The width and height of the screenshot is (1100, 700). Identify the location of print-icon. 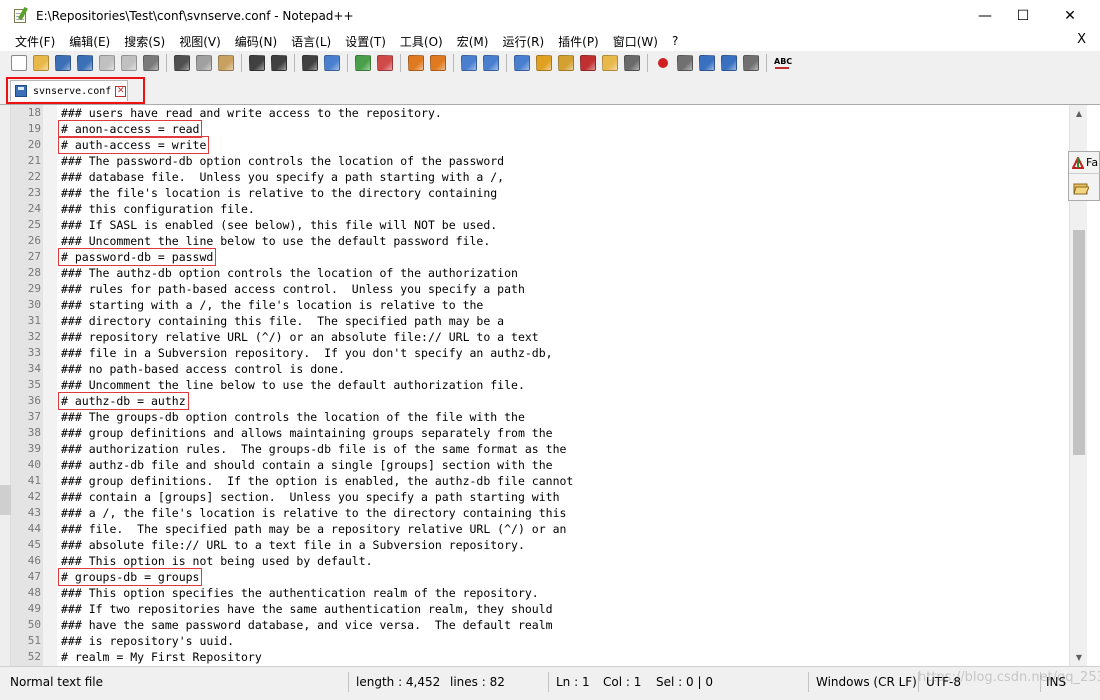
(151, 63).